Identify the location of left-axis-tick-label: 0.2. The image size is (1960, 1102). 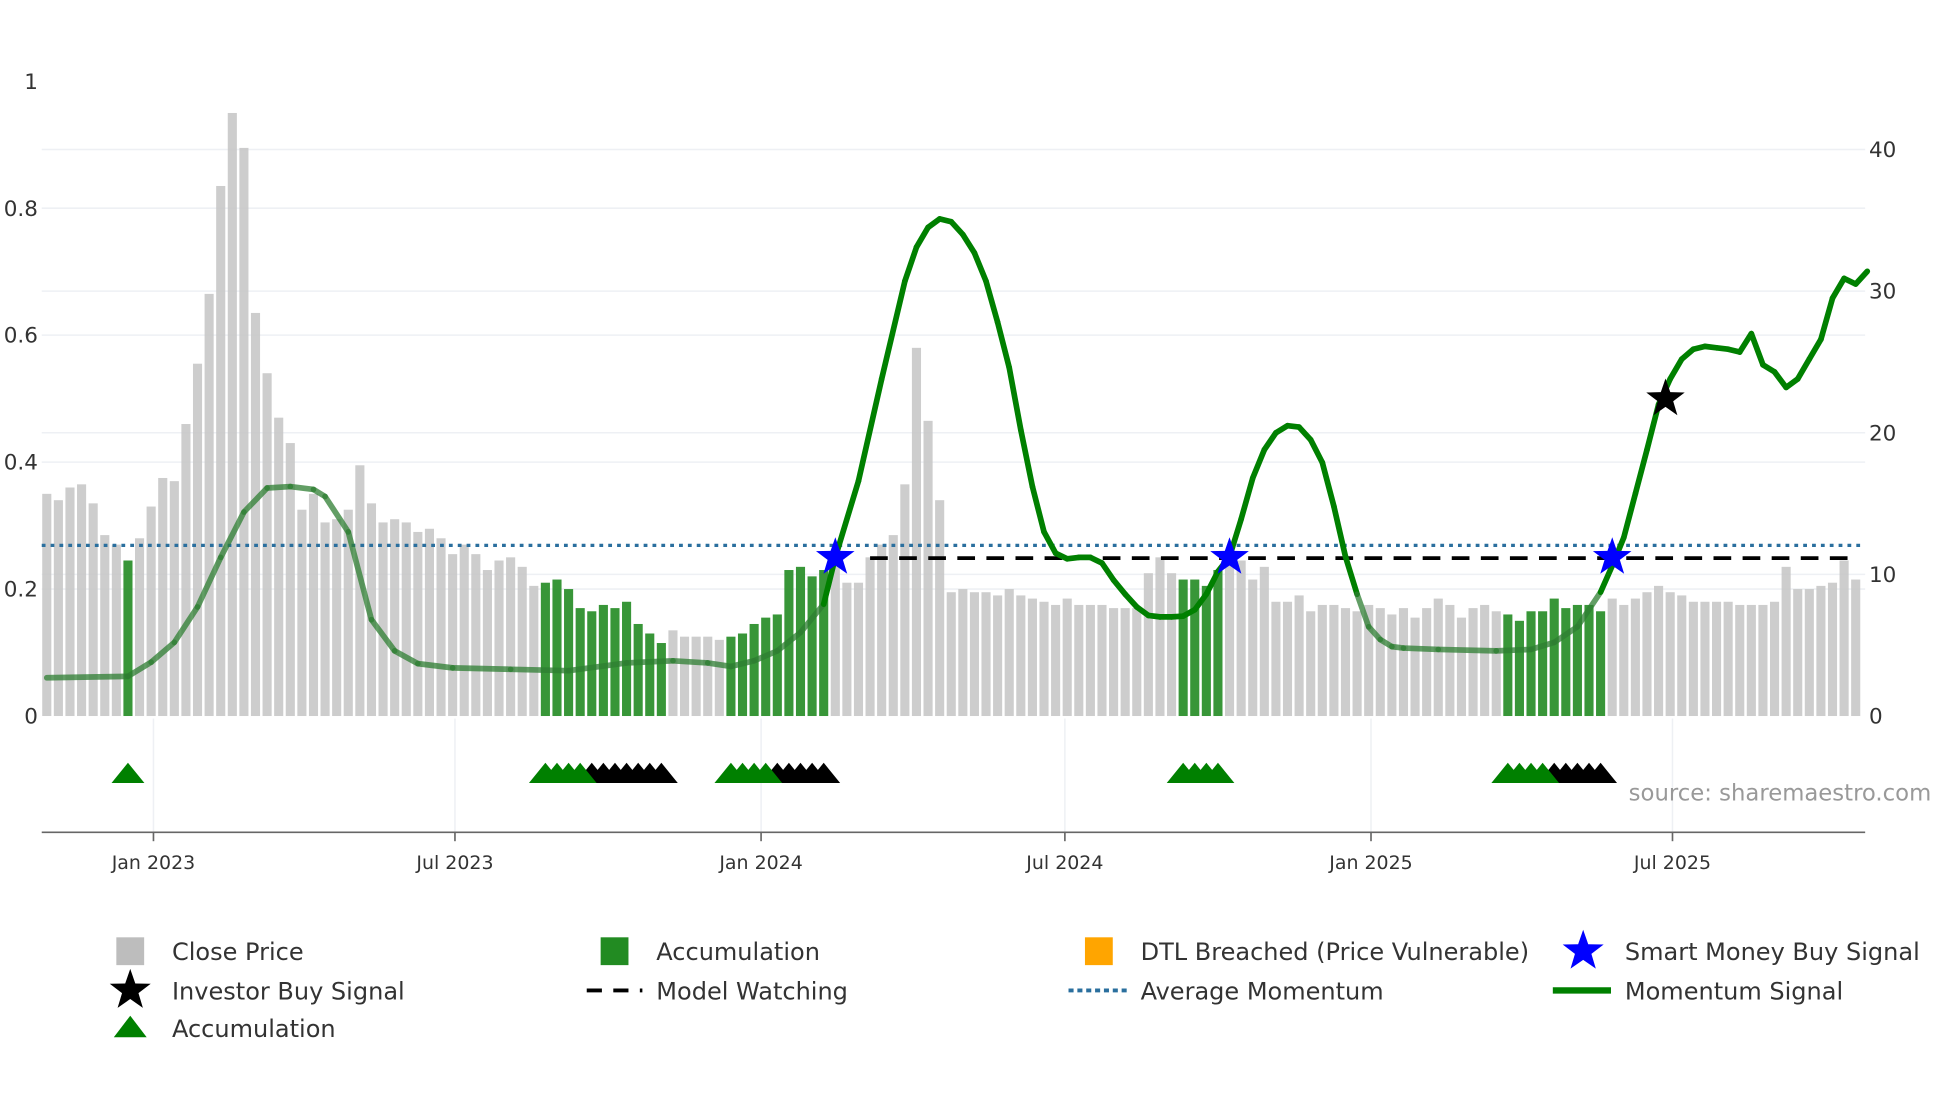
(21, 590).